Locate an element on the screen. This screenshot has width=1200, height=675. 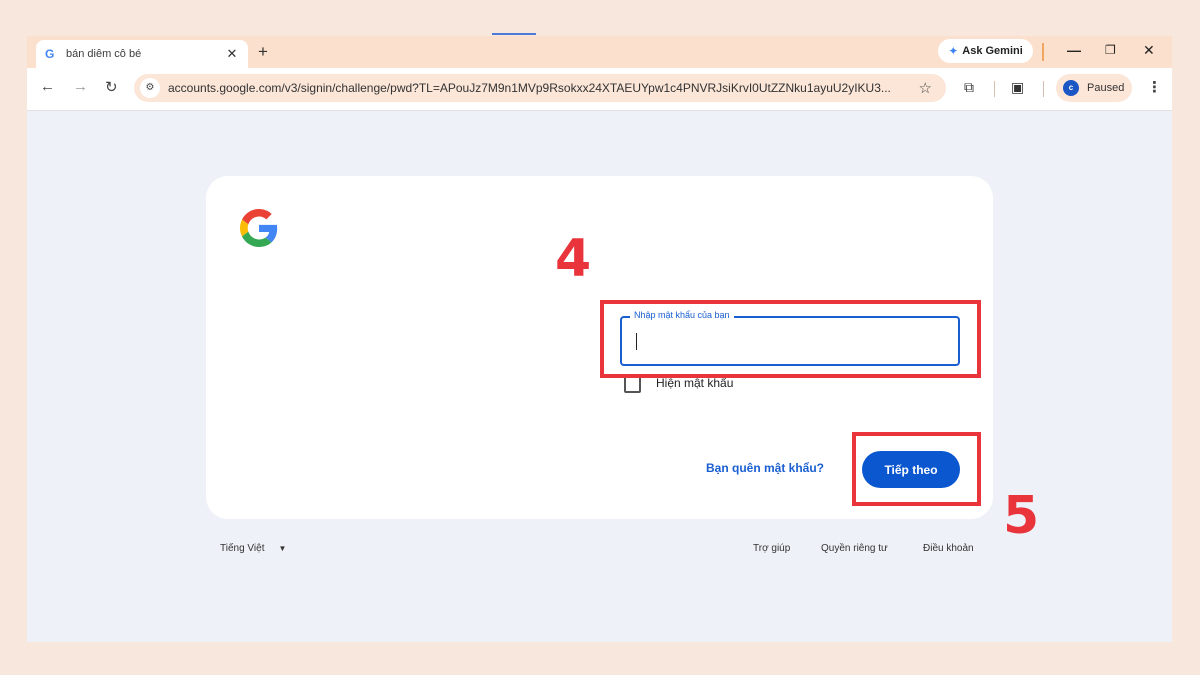
step-4-label: 4 is located at coordinates (573, 259).